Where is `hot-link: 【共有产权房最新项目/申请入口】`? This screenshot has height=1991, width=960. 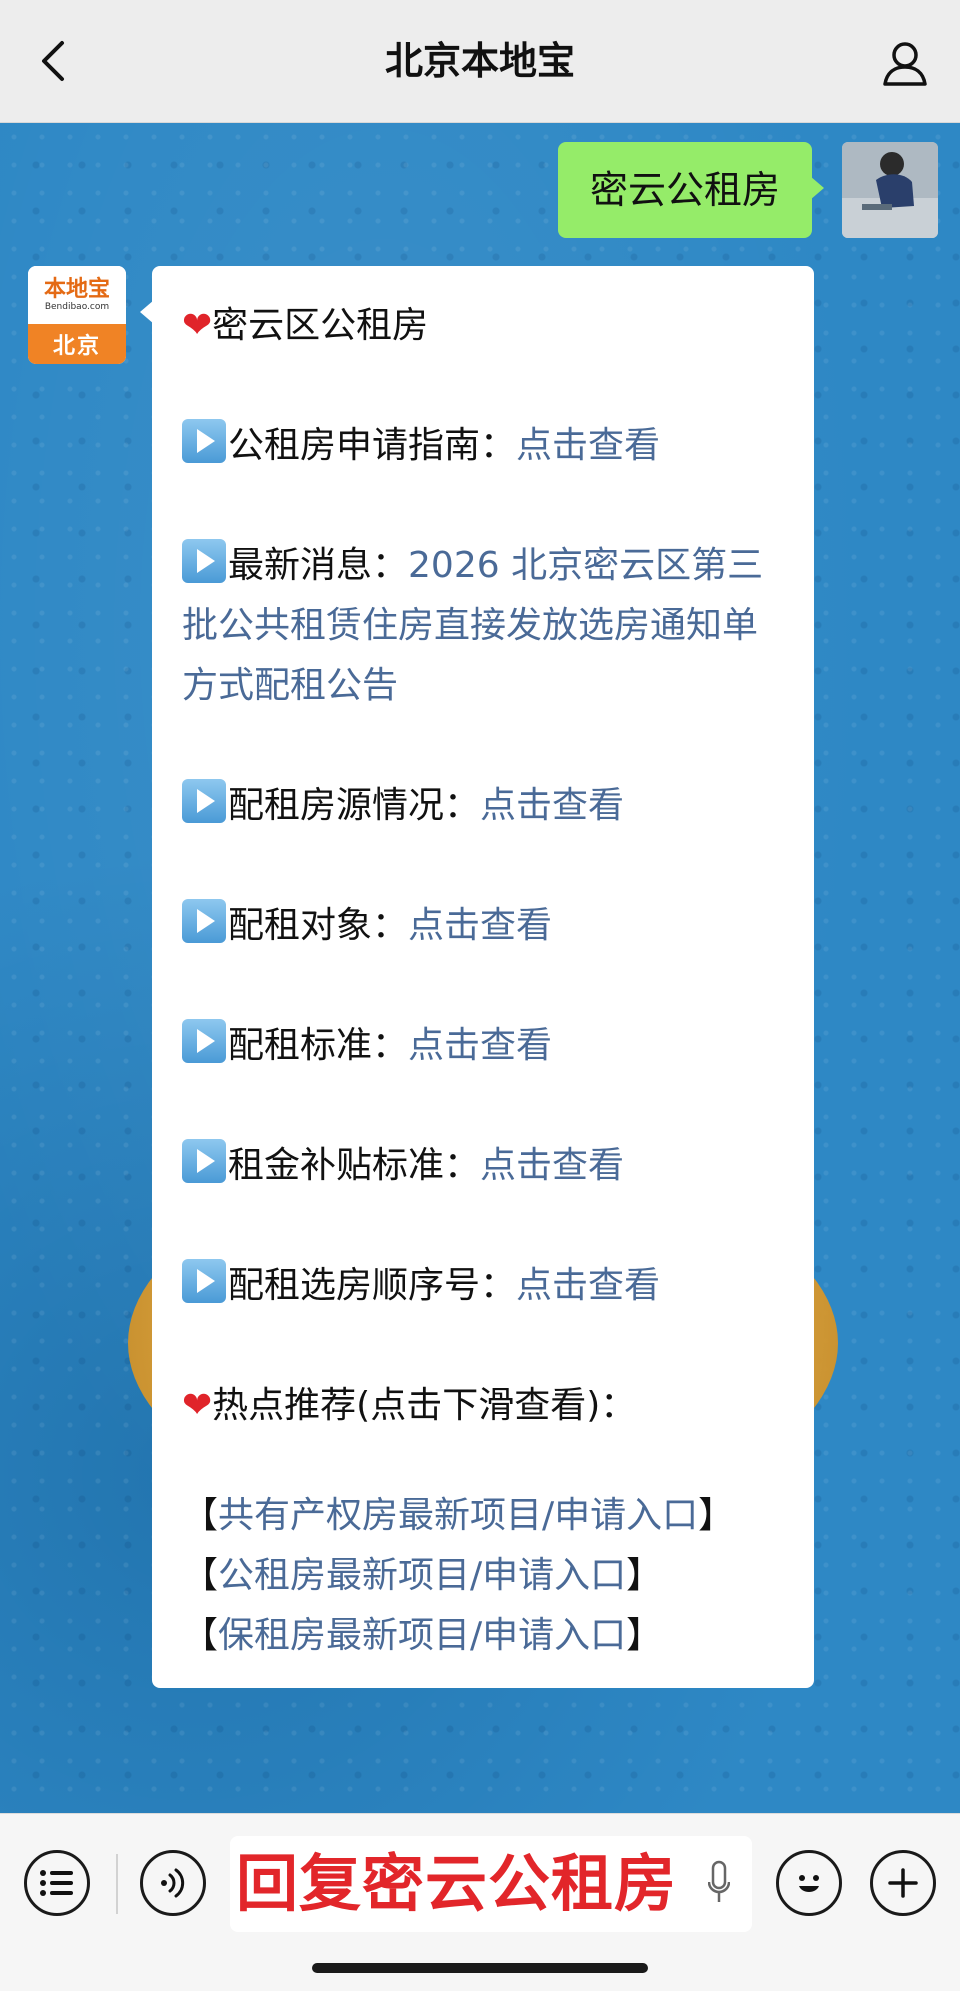
hot-link: 【共有产权房最新项目/申请入口】 is located at coordinates (484, 1516).